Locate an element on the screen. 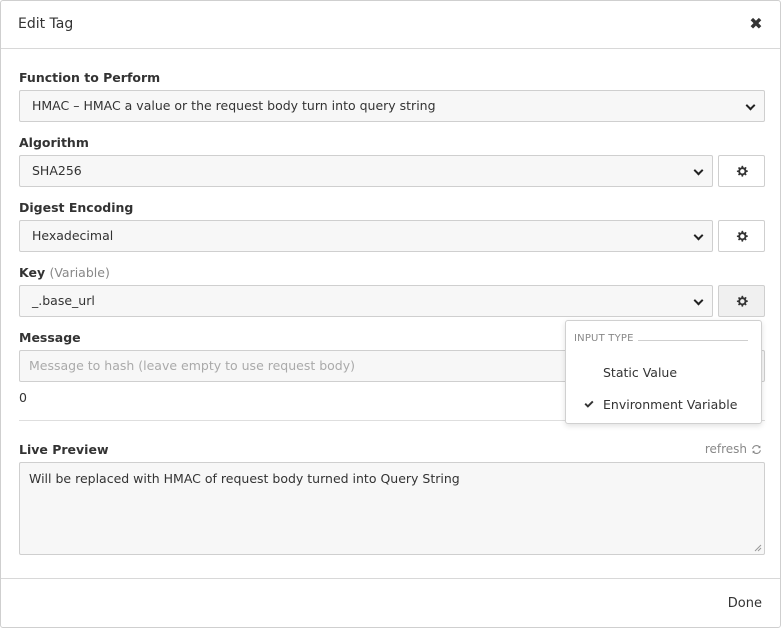  key-label: Key (Variable) is located at coordinates (64, 272).